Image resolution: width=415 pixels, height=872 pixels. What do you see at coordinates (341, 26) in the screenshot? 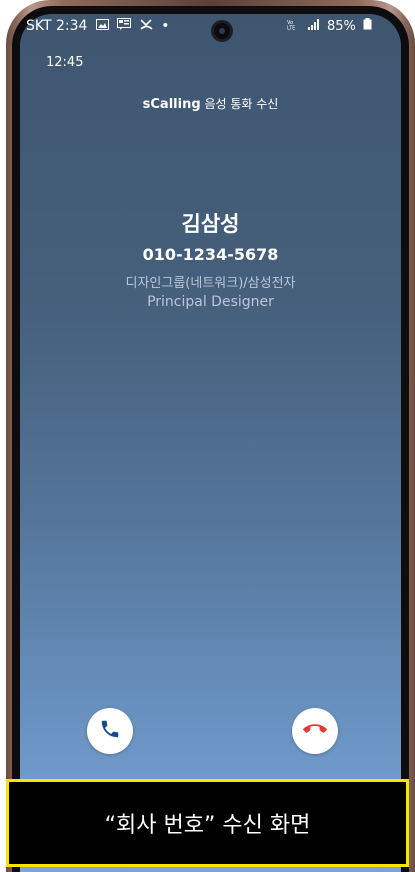
I see `battery-percent: 85%` at bounding box center [341, 26].